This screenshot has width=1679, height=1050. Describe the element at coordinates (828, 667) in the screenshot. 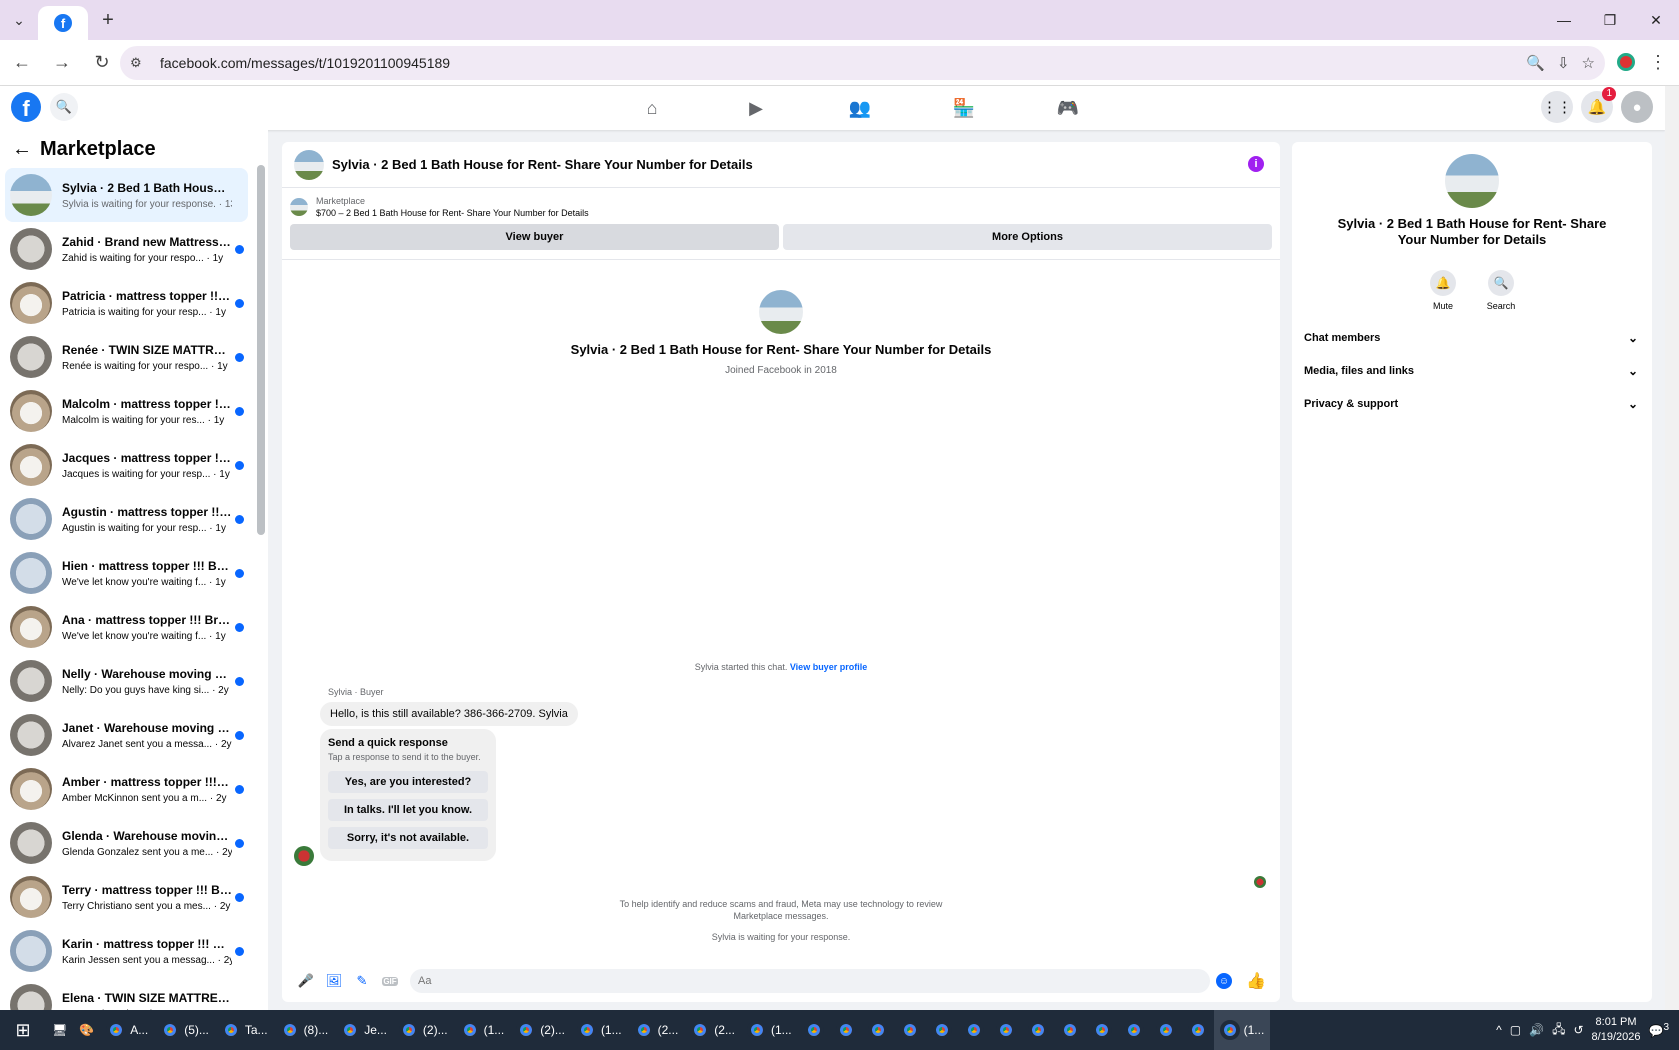

I see `view-buyer-profile-link: View buyer profile` at that location.